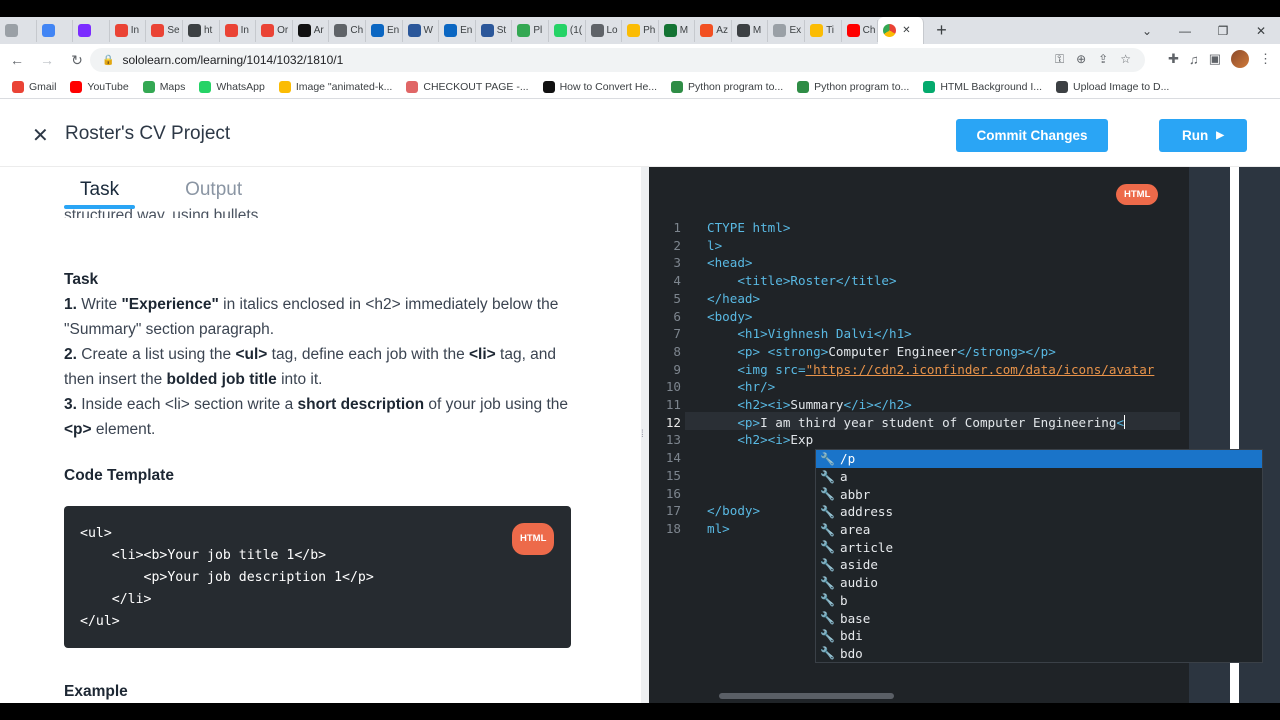  What do you see at coordinates (1039, 512) in the screenshot?
I see `autocomplete-item: 🔧 address` at bounding box center [1039, 512].